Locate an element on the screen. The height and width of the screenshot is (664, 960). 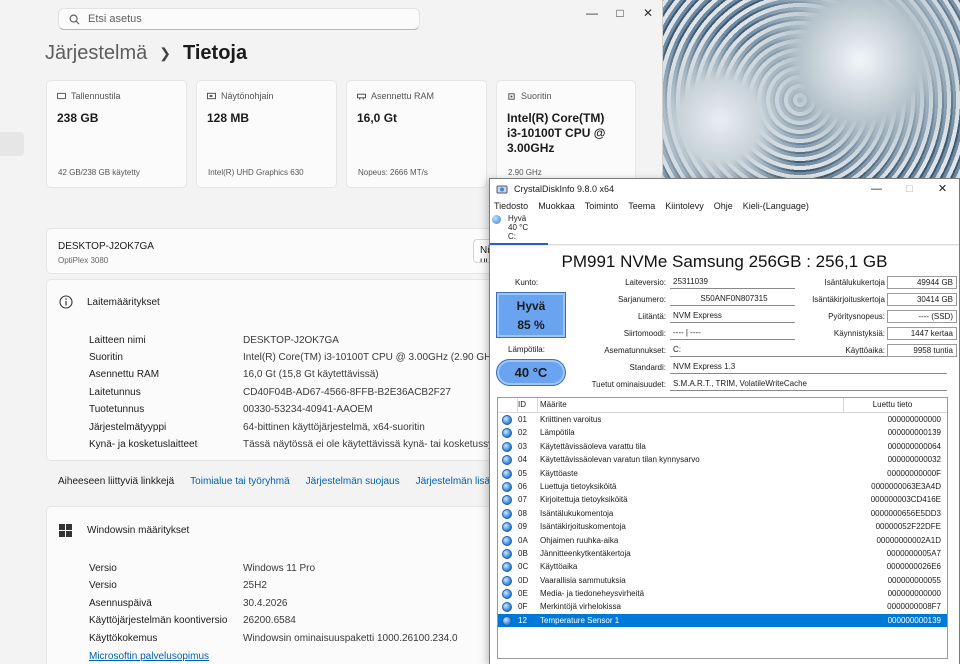
menu-file: Tiedosto is located at coordinates (511, 206).